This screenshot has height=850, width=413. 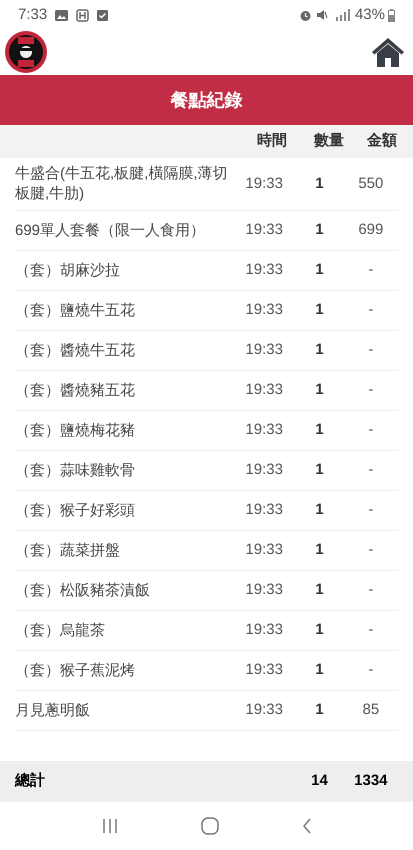 I want to click on checkbox-icon, so click(x=102, y=15).